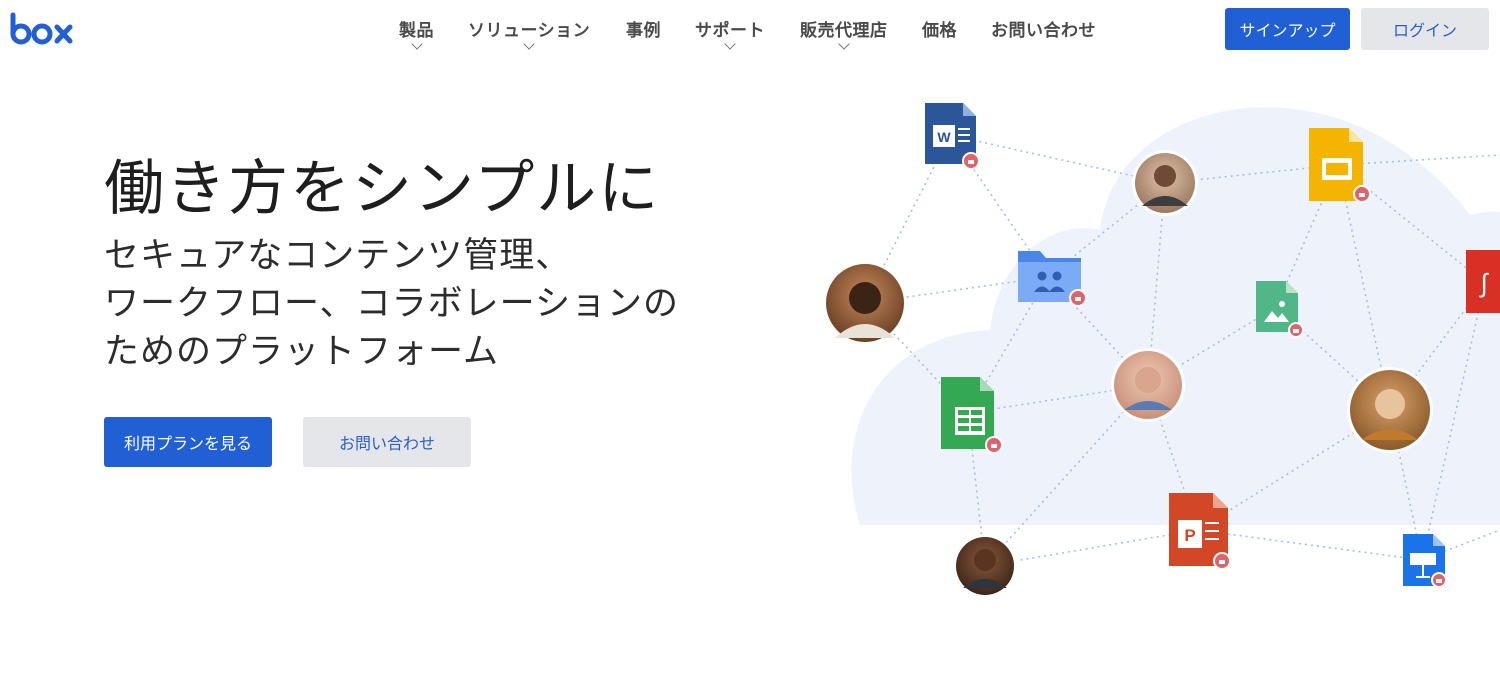 Image resolution: width=1500 pixels, height=673 pixels. I want to click on svg-text: P, so click(1189, 535).